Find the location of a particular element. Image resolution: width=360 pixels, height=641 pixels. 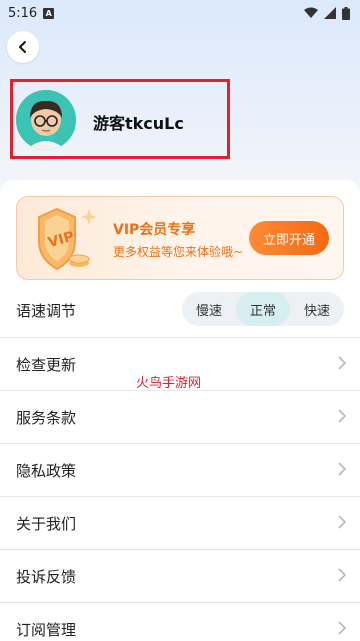

list-item-subscription: 订阅管理 is located at coordinates (180, 621).